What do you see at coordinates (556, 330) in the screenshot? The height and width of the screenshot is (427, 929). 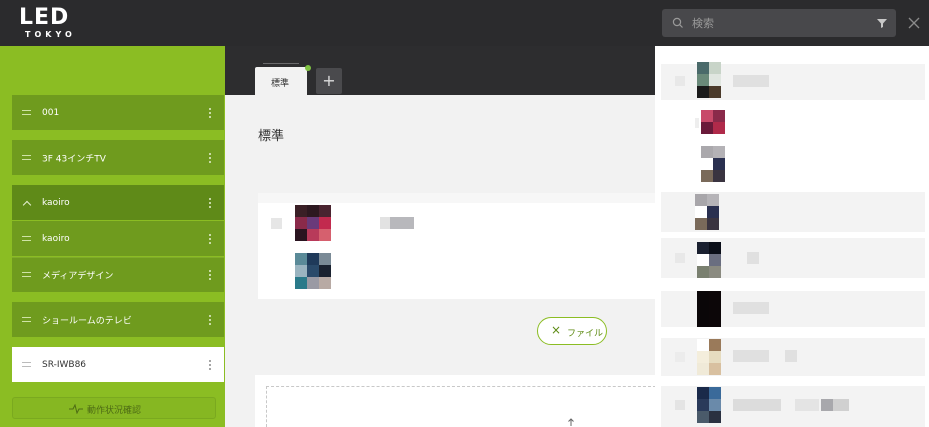 I see `close-icon: ×` at bounding box center [556, 330].